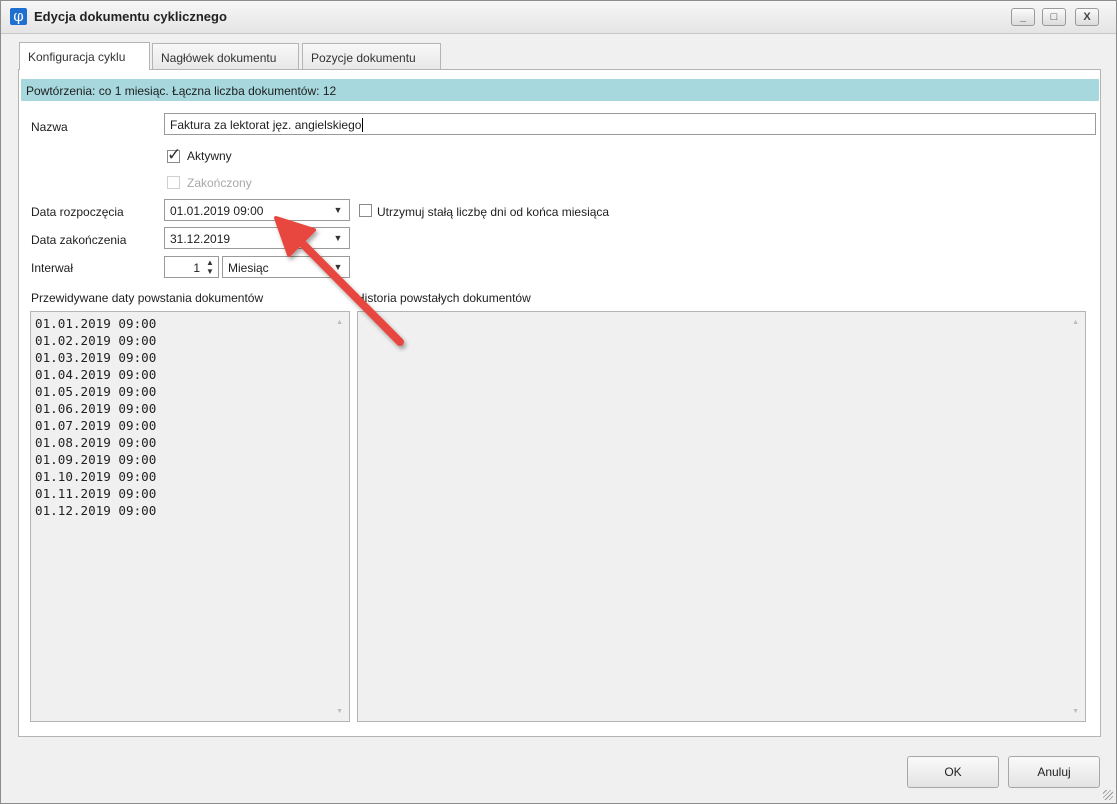 The height and width of the screenshot is (804, 1117). What do you see at coordinates (96, 323) in the screenshot?
I see `list-item: 01.01.2019 09:00` at bounding box center [96, 323].